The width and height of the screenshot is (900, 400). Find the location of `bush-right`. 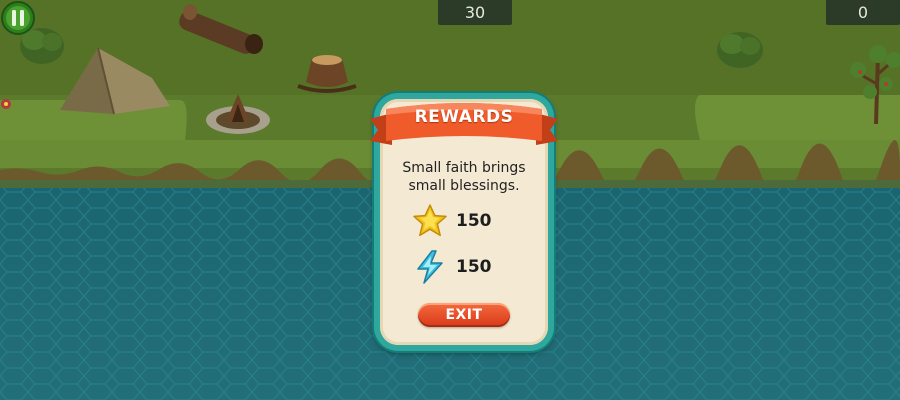

bush-right is located at coordinates (740, 50).